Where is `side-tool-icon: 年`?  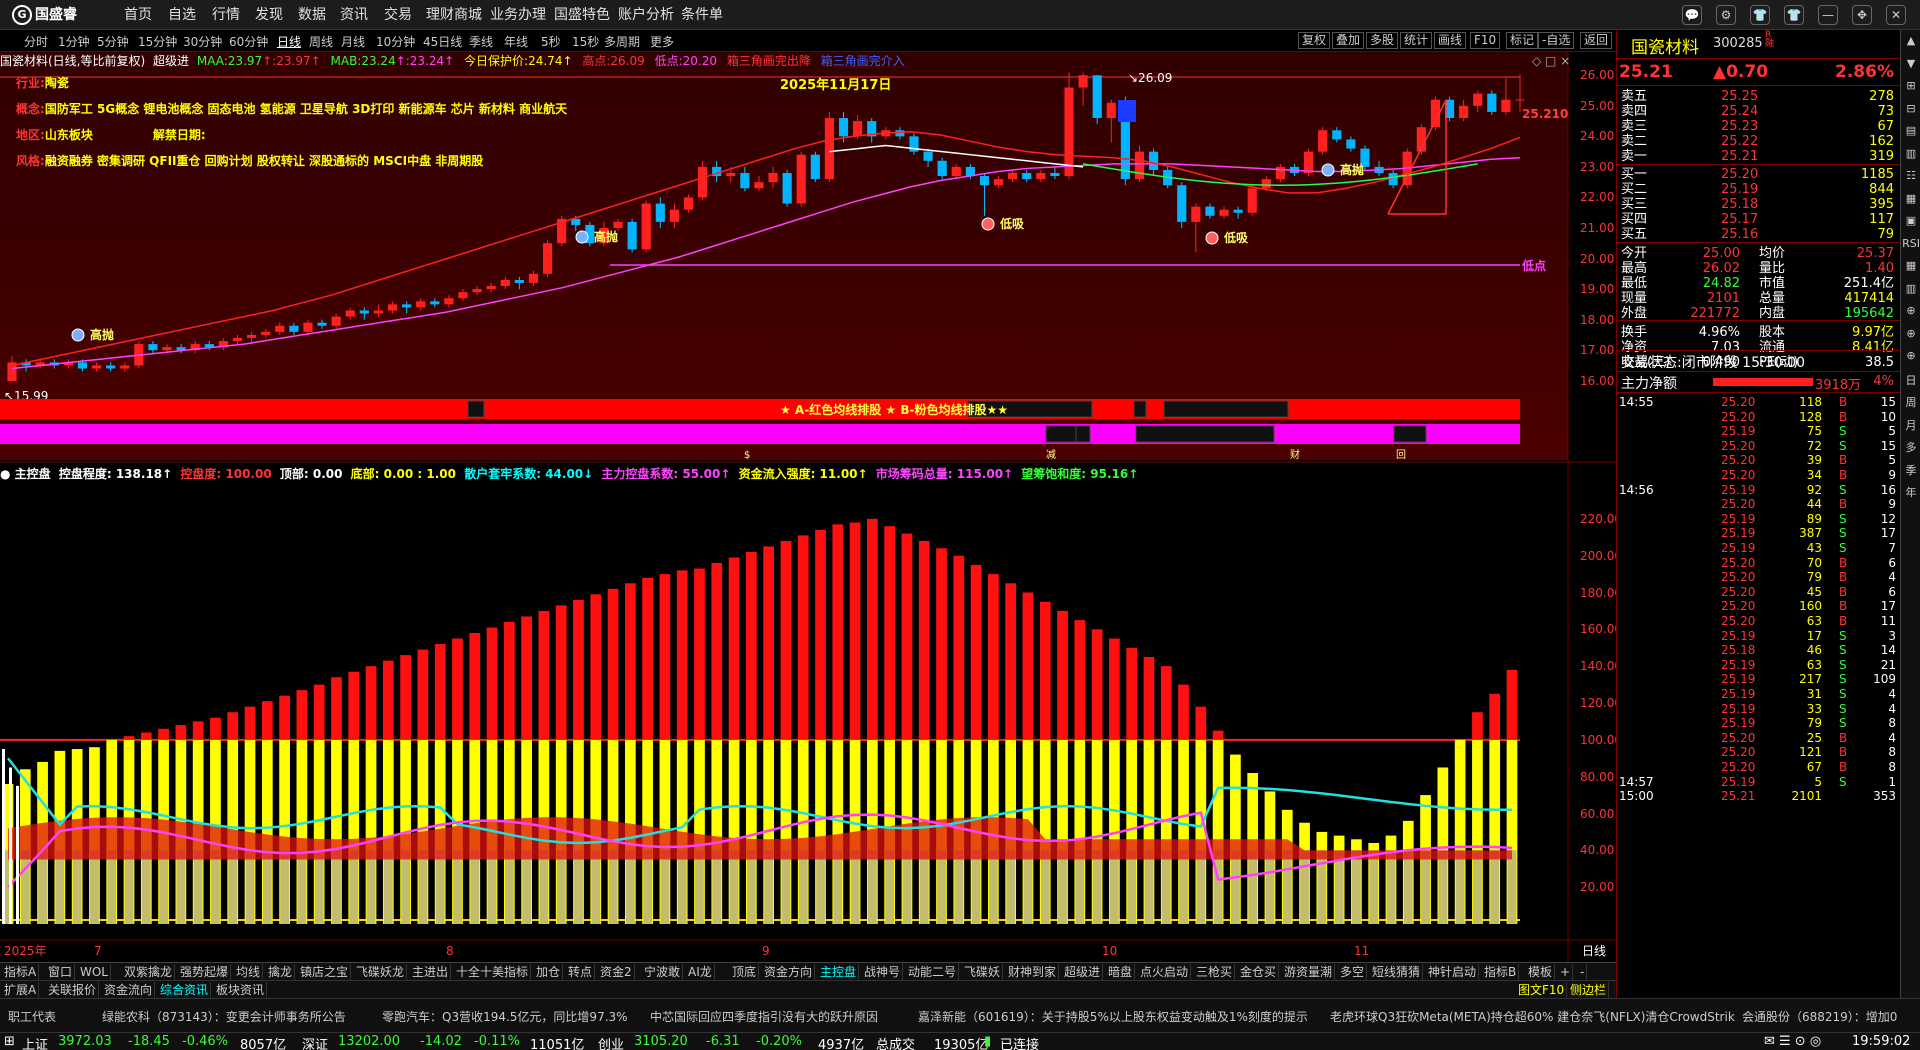
side-tool-icon: 年 is located at coordinates (1910, 492).